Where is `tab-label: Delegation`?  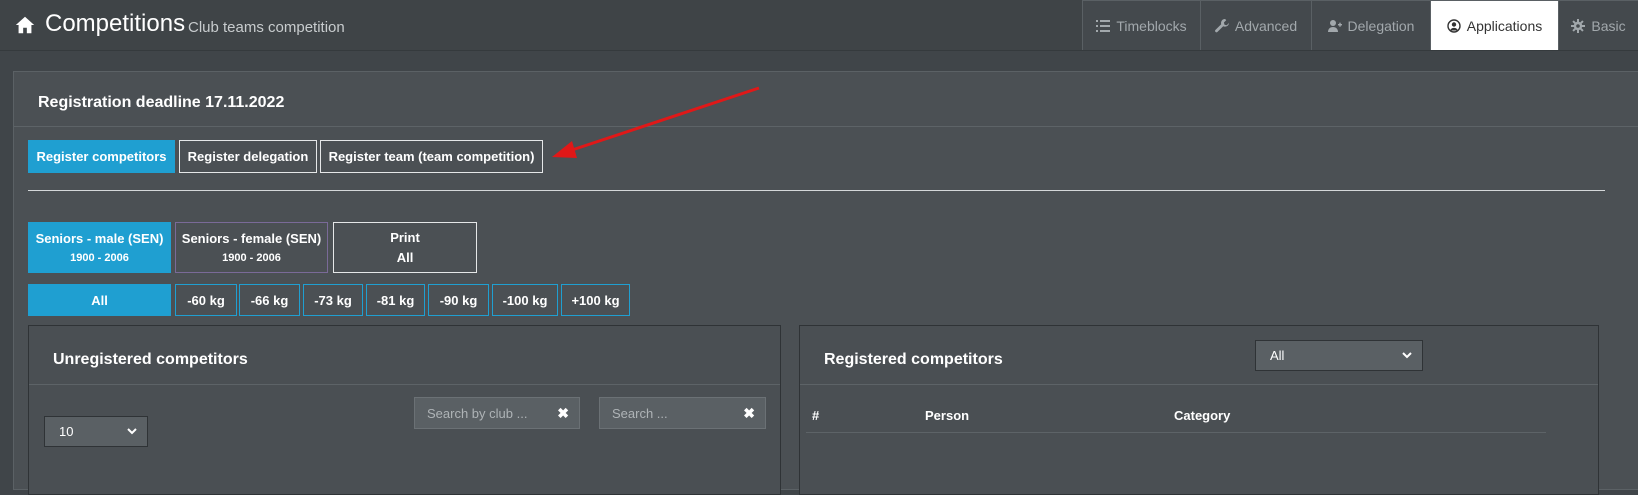 tab-label: Delegation is located at coordinates (1381, 25).